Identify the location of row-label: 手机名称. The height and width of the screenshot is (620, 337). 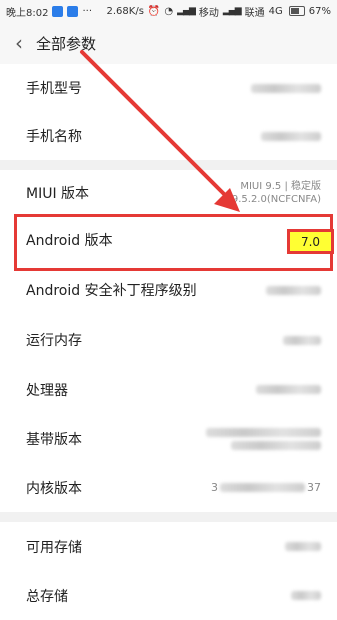
(54, 137).